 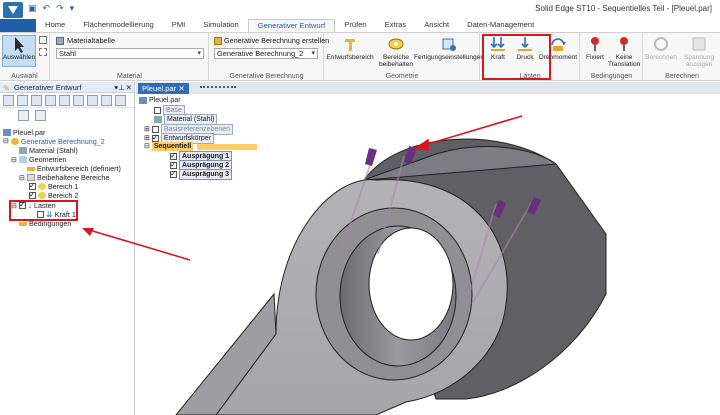 I want to click on torque-icon, so click(x=558, y=44).